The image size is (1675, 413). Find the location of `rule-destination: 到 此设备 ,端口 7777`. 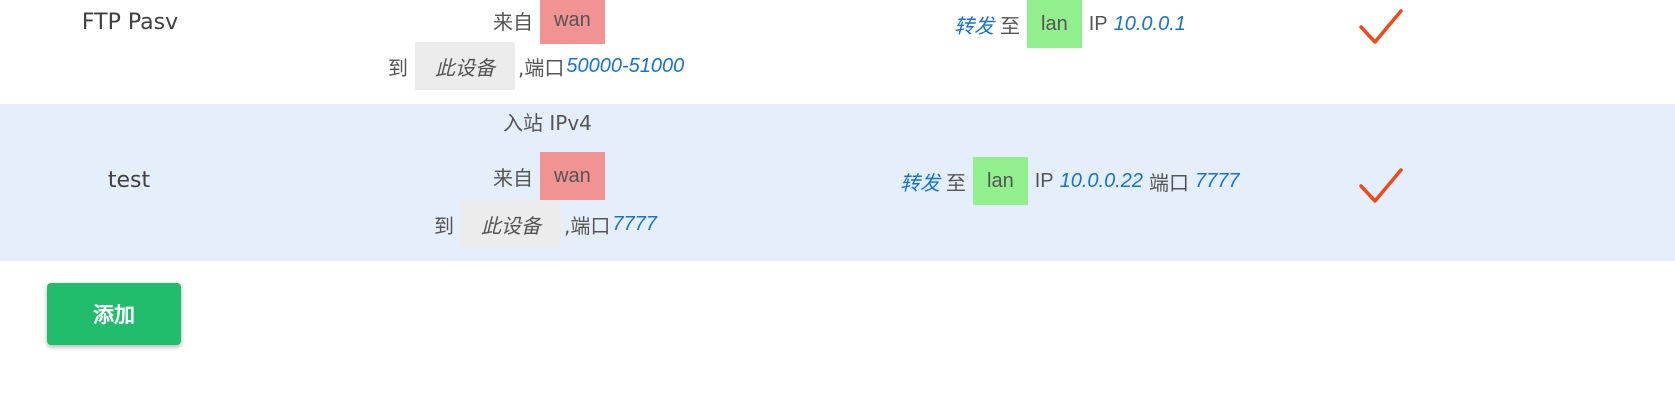

rule-destination: 到 此设备 ,端口 7777 is located at coordinates (544, 224).